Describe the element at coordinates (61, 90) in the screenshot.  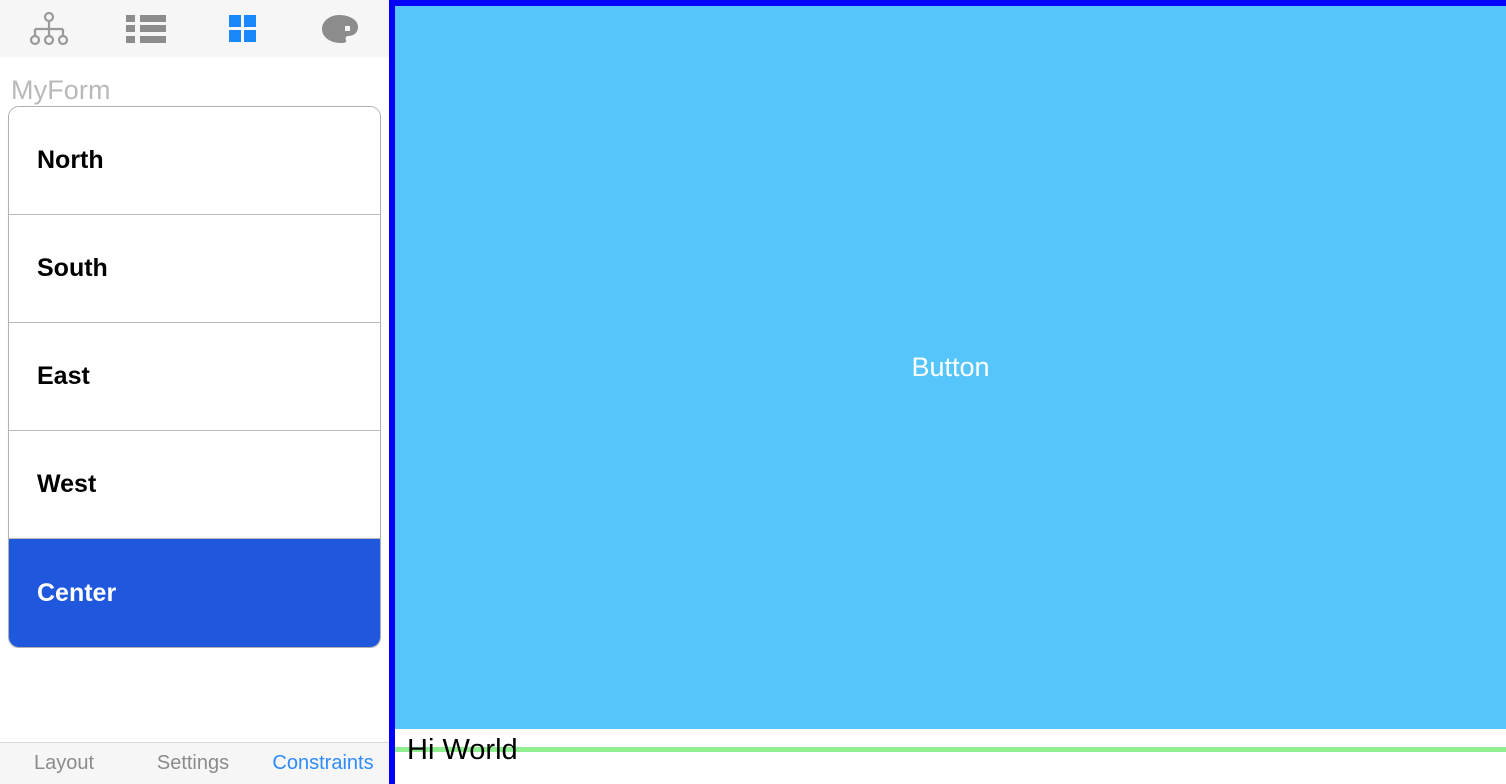
I see `page-title: MyForm` at that location.